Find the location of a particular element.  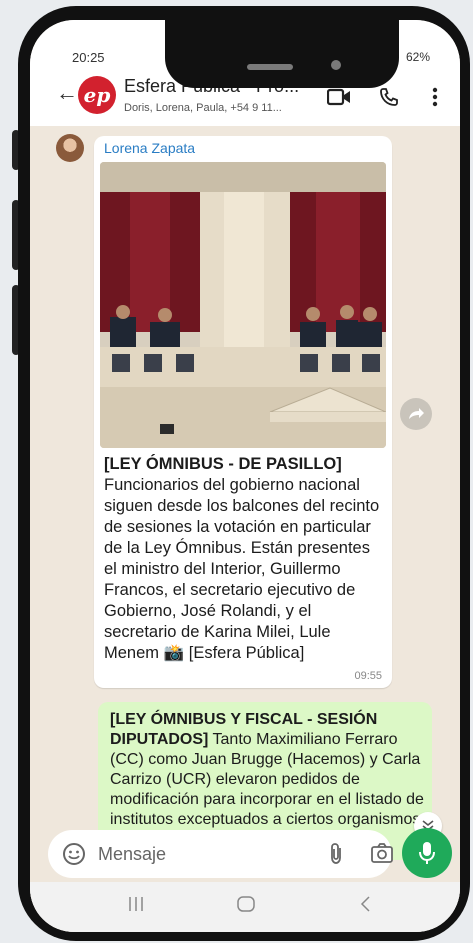

microphone-button is located at coordinates (427, 853).